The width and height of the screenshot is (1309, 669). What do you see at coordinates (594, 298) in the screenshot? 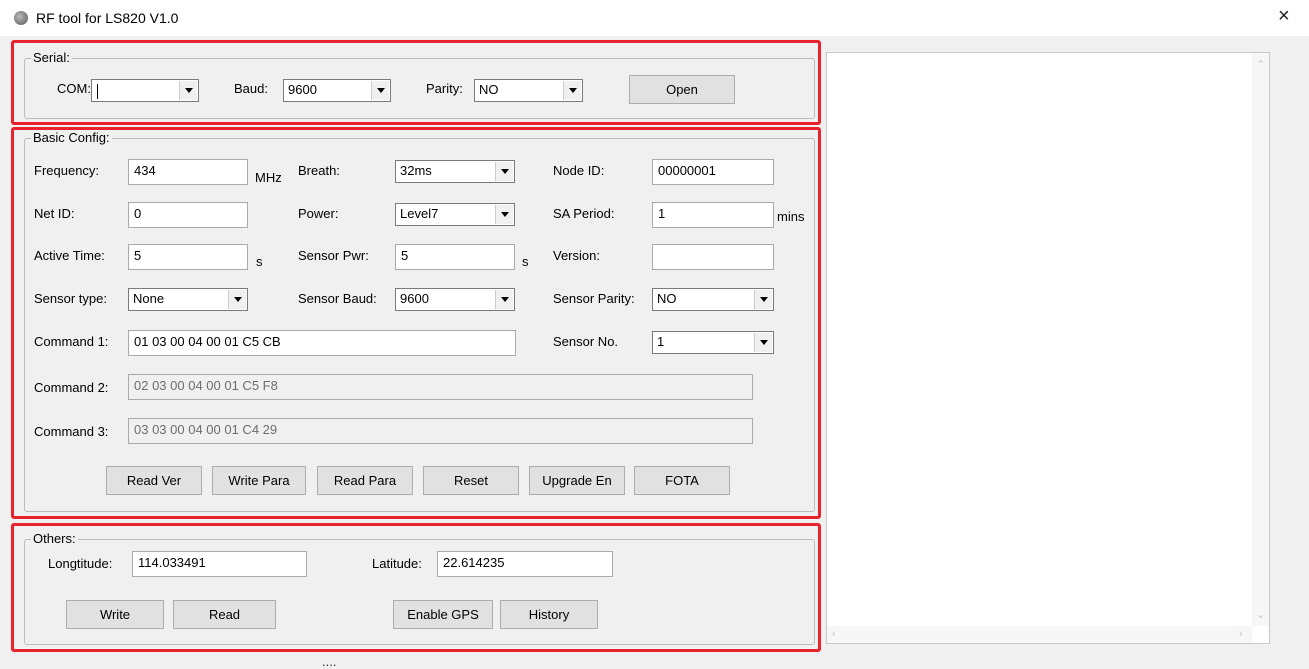
I see `sensor-parity-label: Sensor Parity:` at bounding box center [594, 298].